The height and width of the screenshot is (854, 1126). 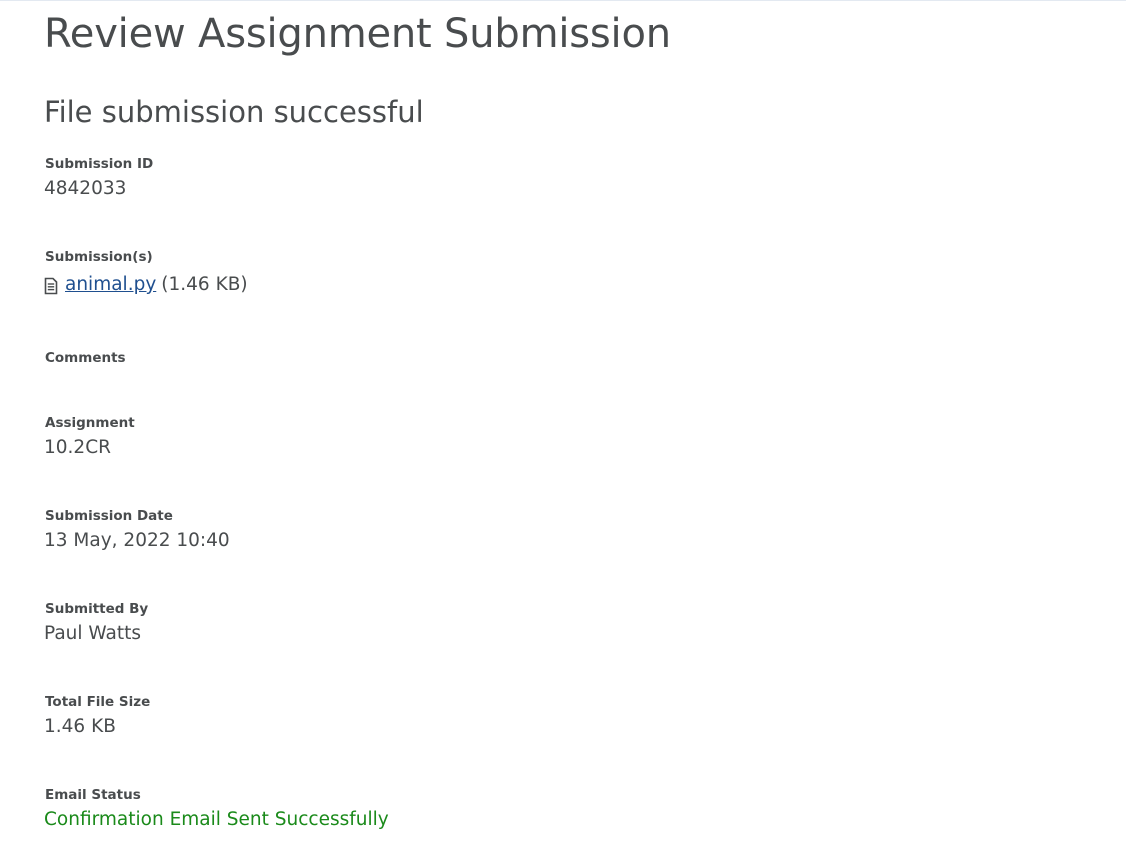 What do you see at coordinates (85, 358) in the screenshot?
I see `comments-label: Comments` at bounding box center [85, 358].